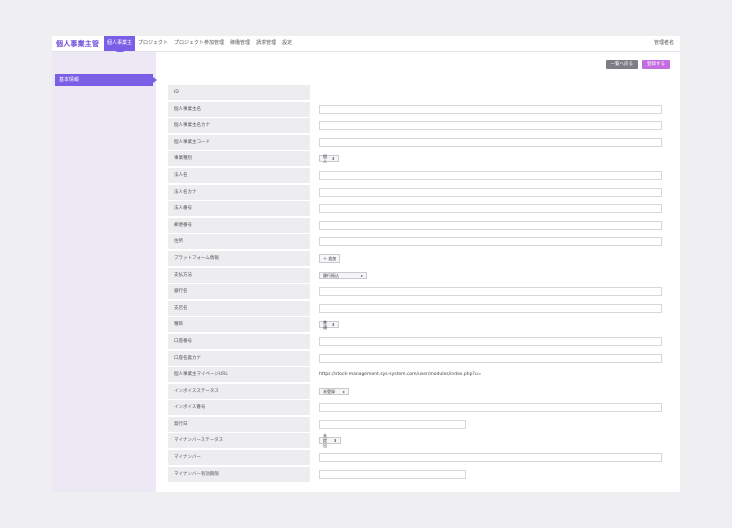 Image resolution: width=732 pixels, height=528 pixels. Describe the element at coordinates (287, 43) in the screenshot. I see `nav-tab-settings: 設定` at that location.